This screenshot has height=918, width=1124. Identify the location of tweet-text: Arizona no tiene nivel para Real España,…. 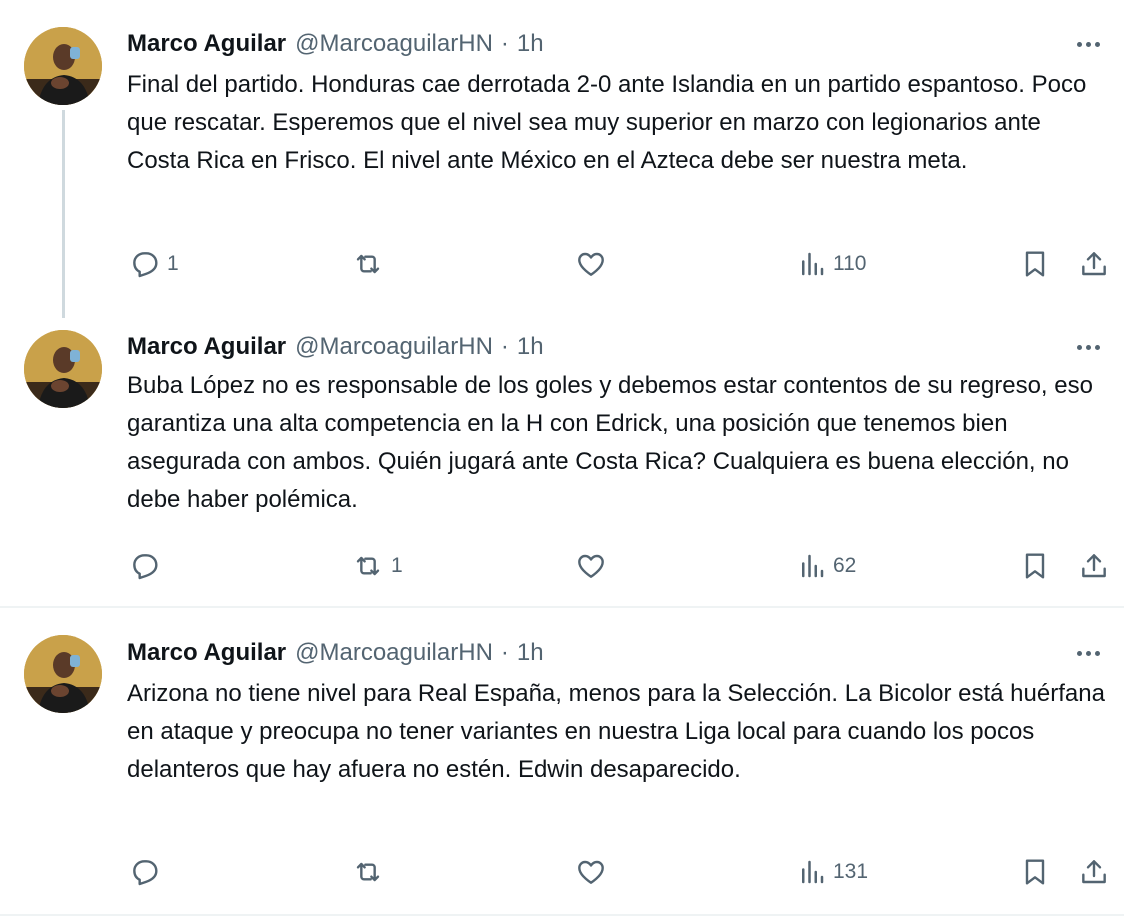
(616, 731).